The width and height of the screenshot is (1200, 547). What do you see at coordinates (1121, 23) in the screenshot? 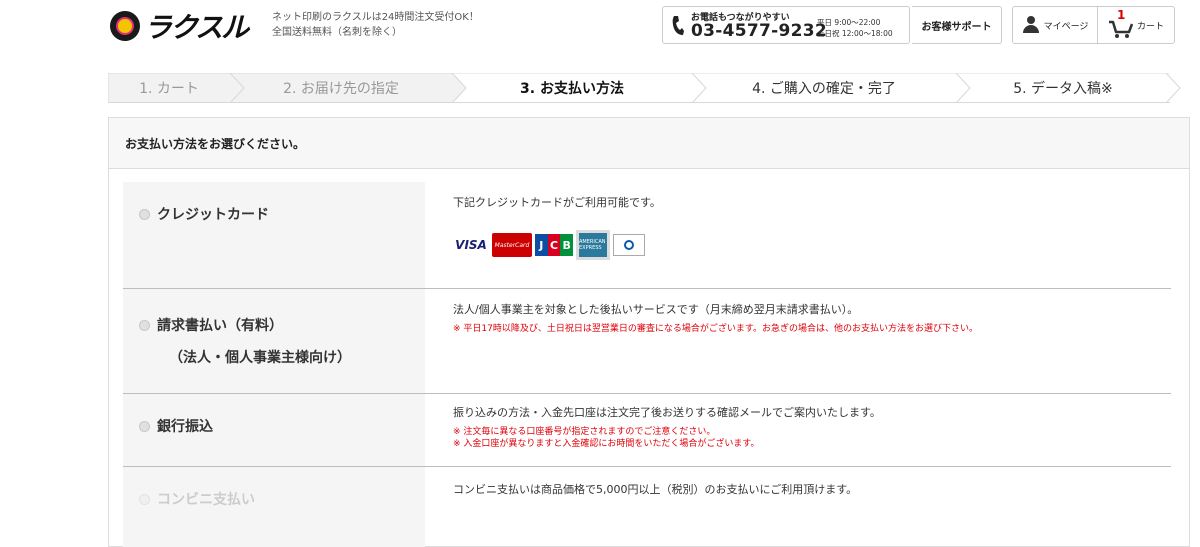
I see `cart-icon: 1` at bounding box center [1121, 23].